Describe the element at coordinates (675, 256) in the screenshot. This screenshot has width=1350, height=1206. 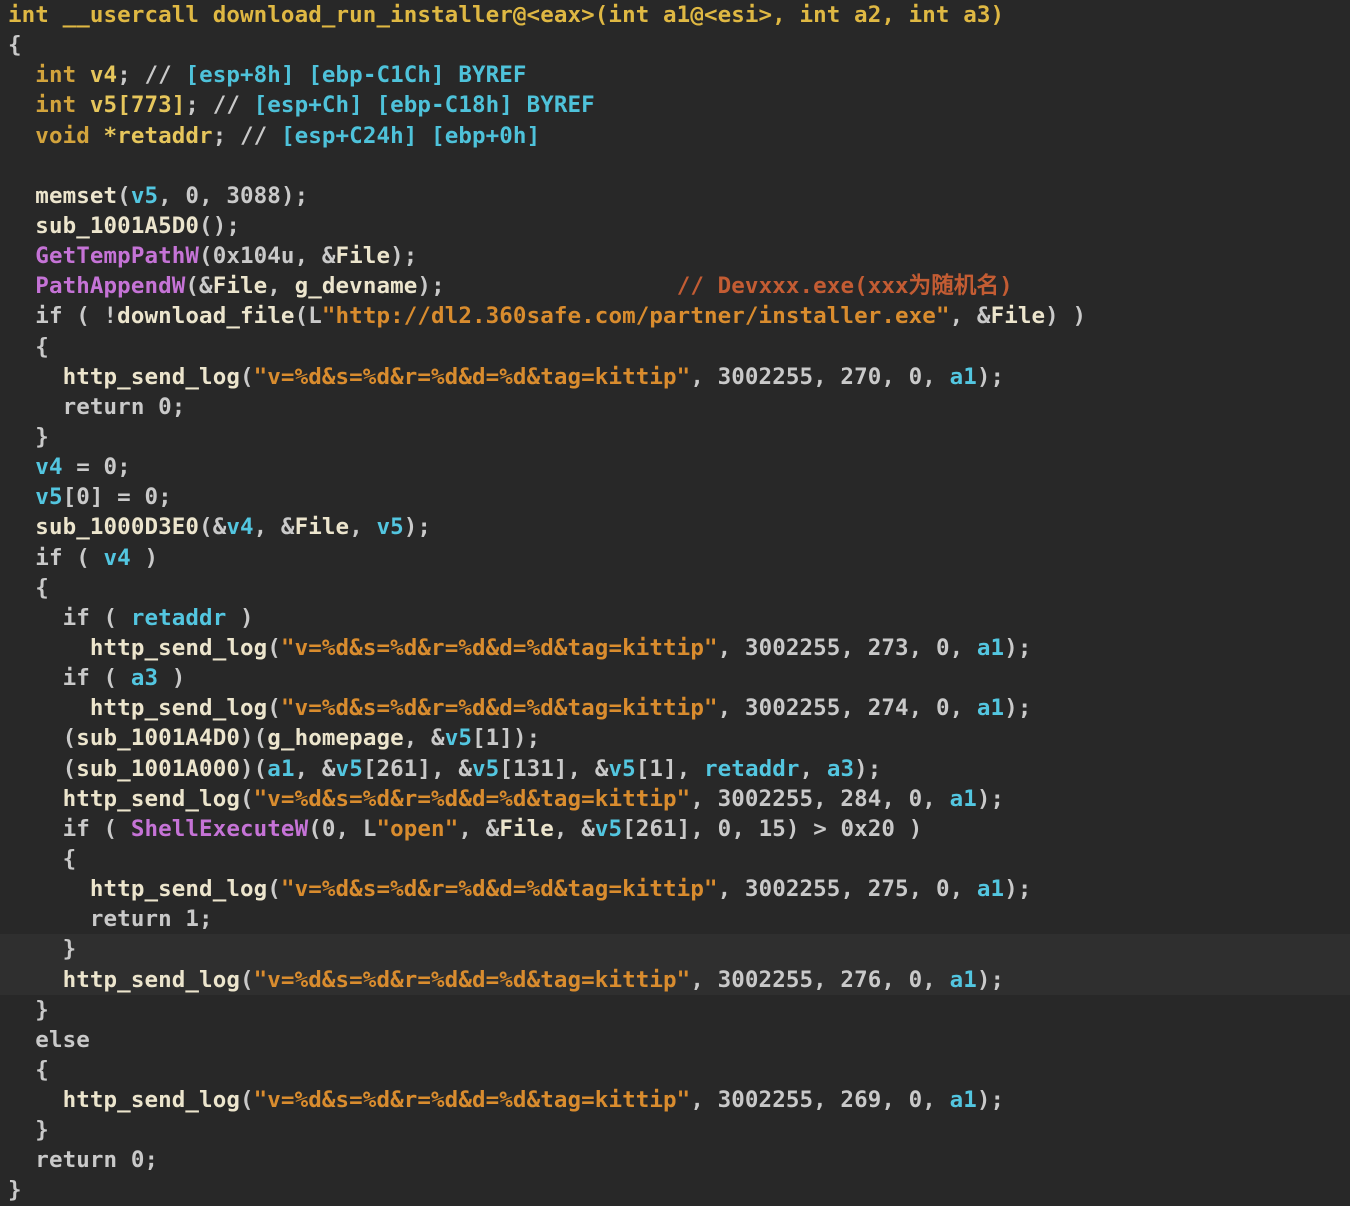
I see `code-line: GetTempPathW(0x104u, &File);` at that location.